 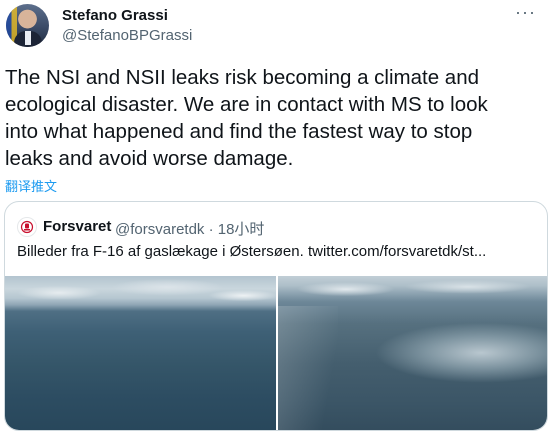 I want to click on avatar-shirt, so click(x=28, y=38).